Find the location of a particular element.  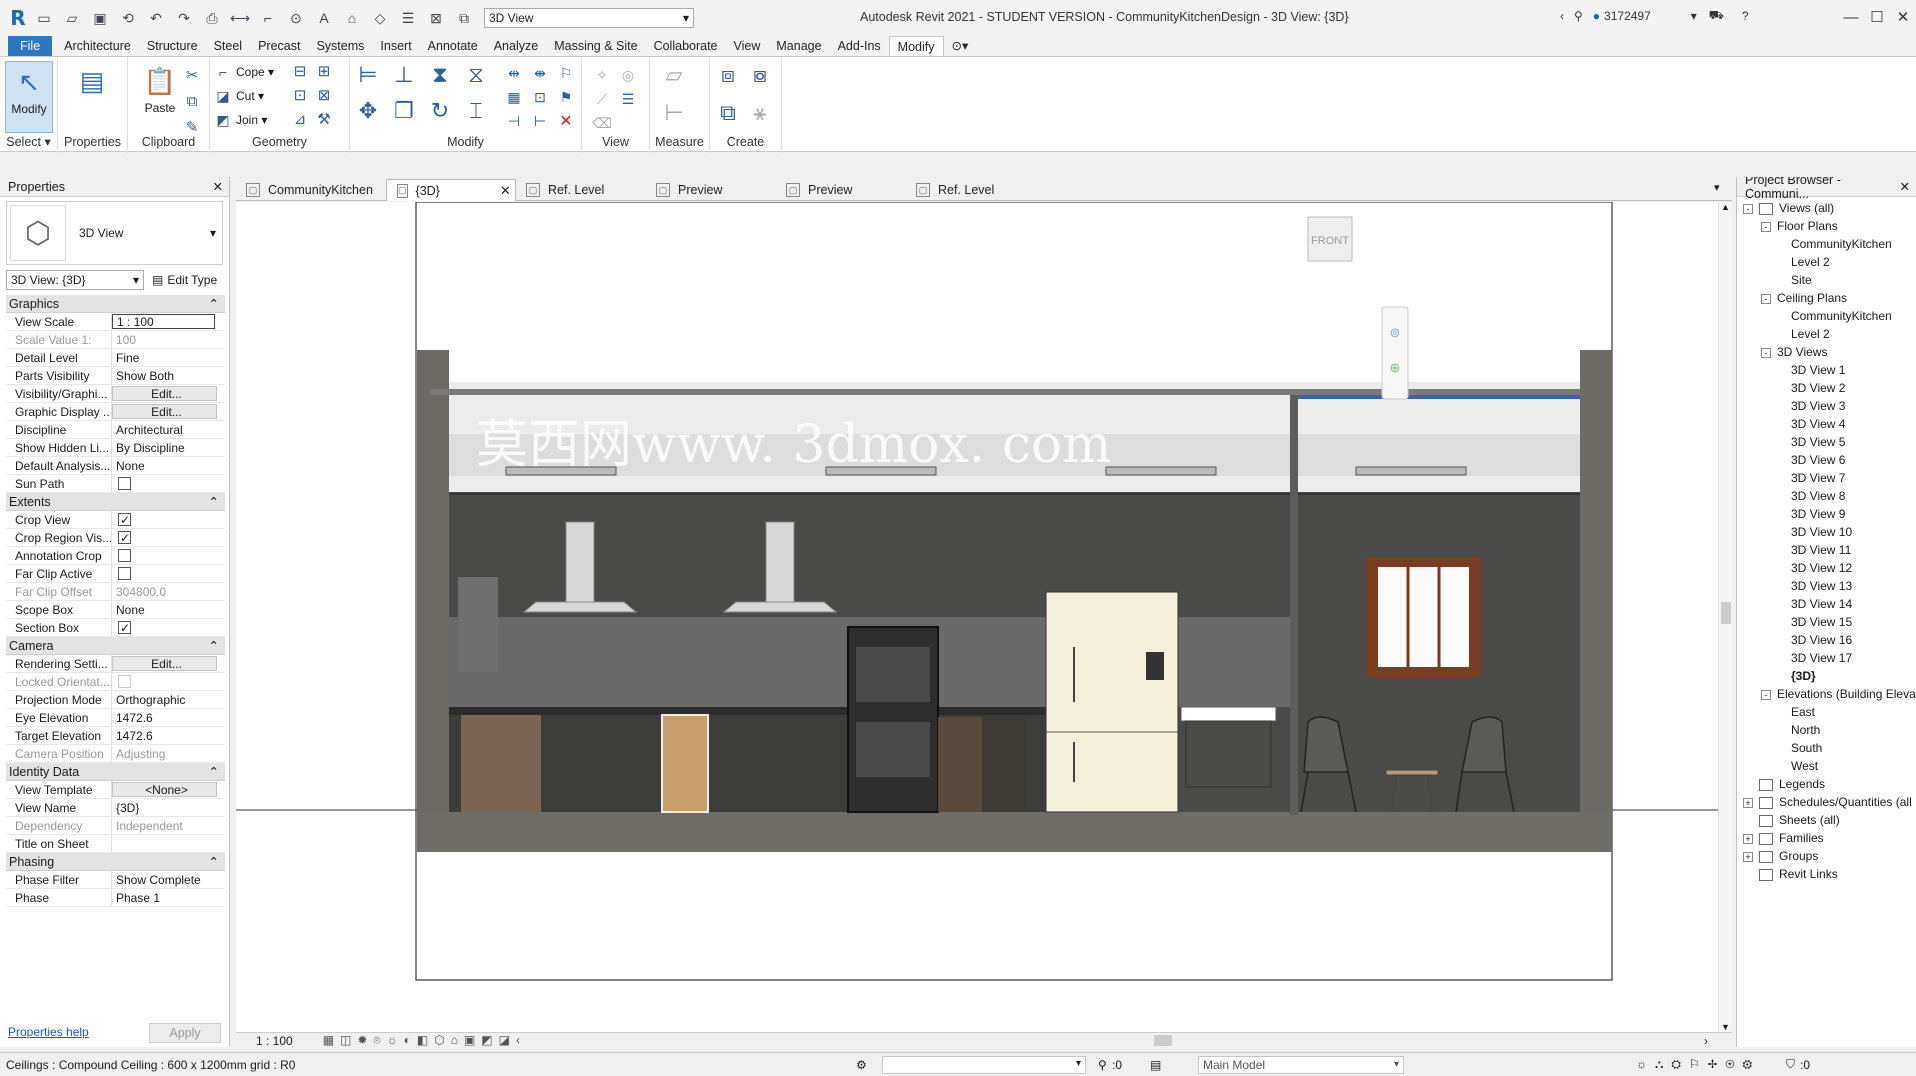

join-button: ◩ Join ▾ is located at coordinates (240, 120).